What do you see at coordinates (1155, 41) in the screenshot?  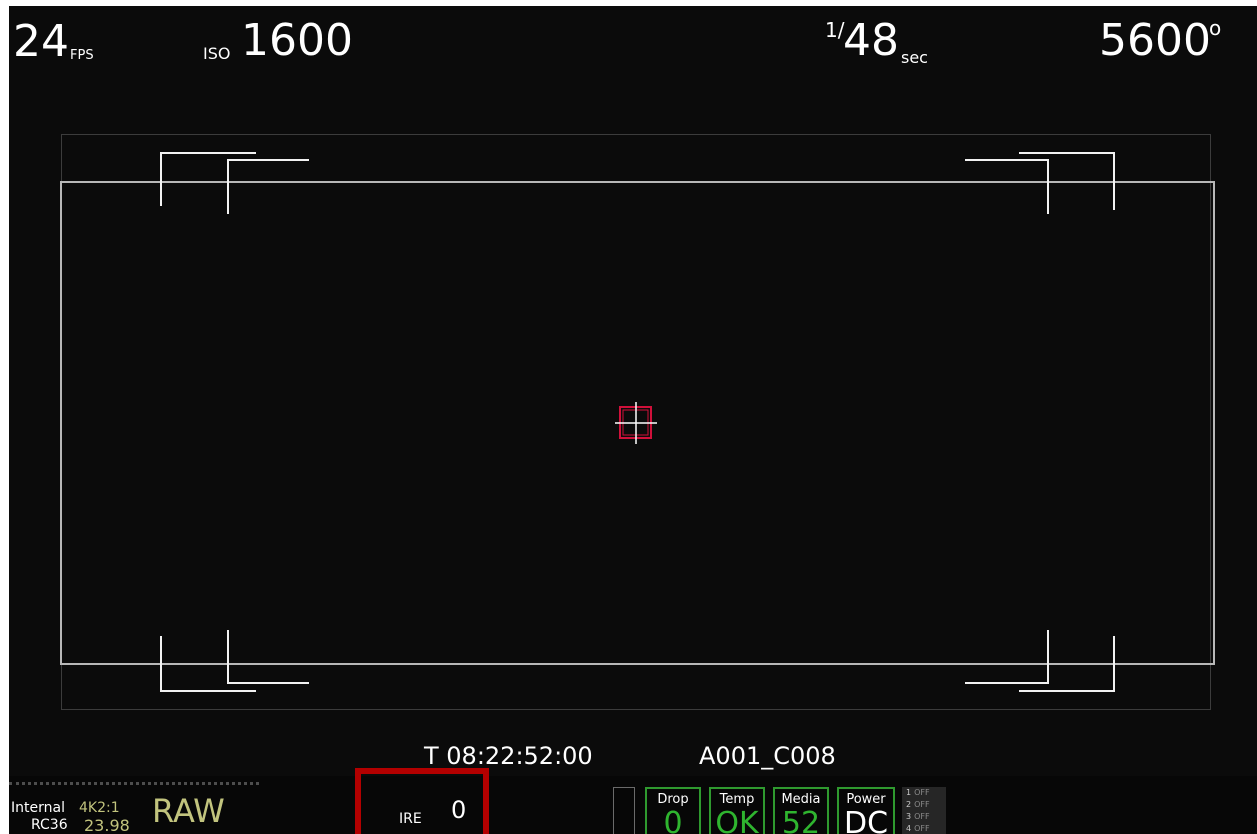 I see `white-balance-value: 5600` at bounding box center [1155, 41].